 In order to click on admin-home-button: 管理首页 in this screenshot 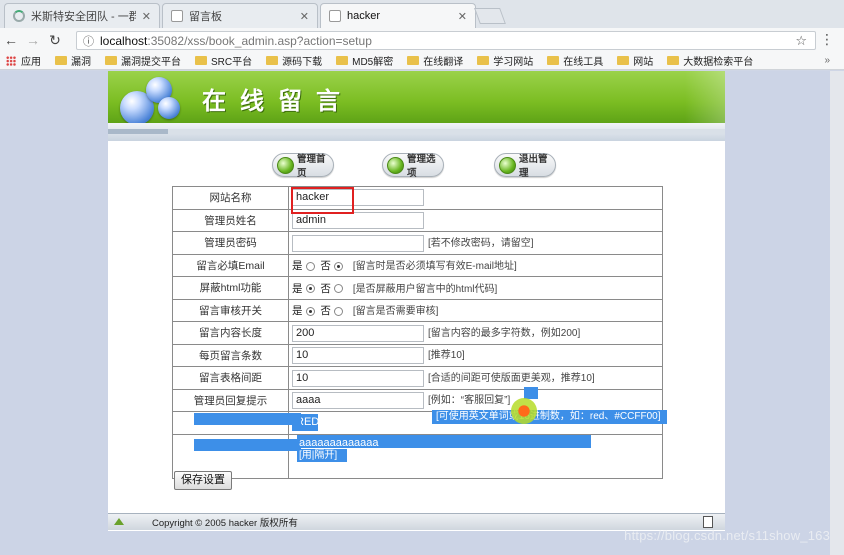, I will do `click(303, 166)`.